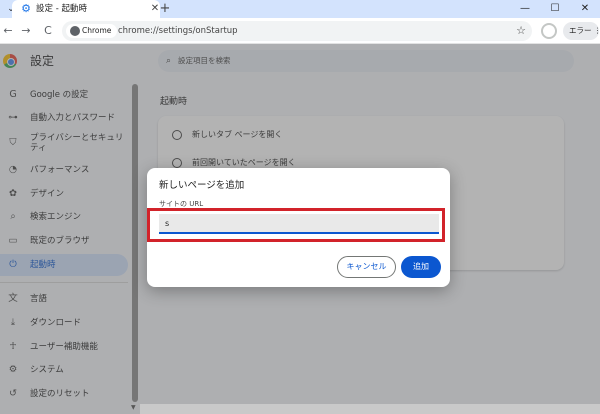 The width and height of the screenshot is (600, 414). I want to click on close-window-button: ✕, so click(585, 9).